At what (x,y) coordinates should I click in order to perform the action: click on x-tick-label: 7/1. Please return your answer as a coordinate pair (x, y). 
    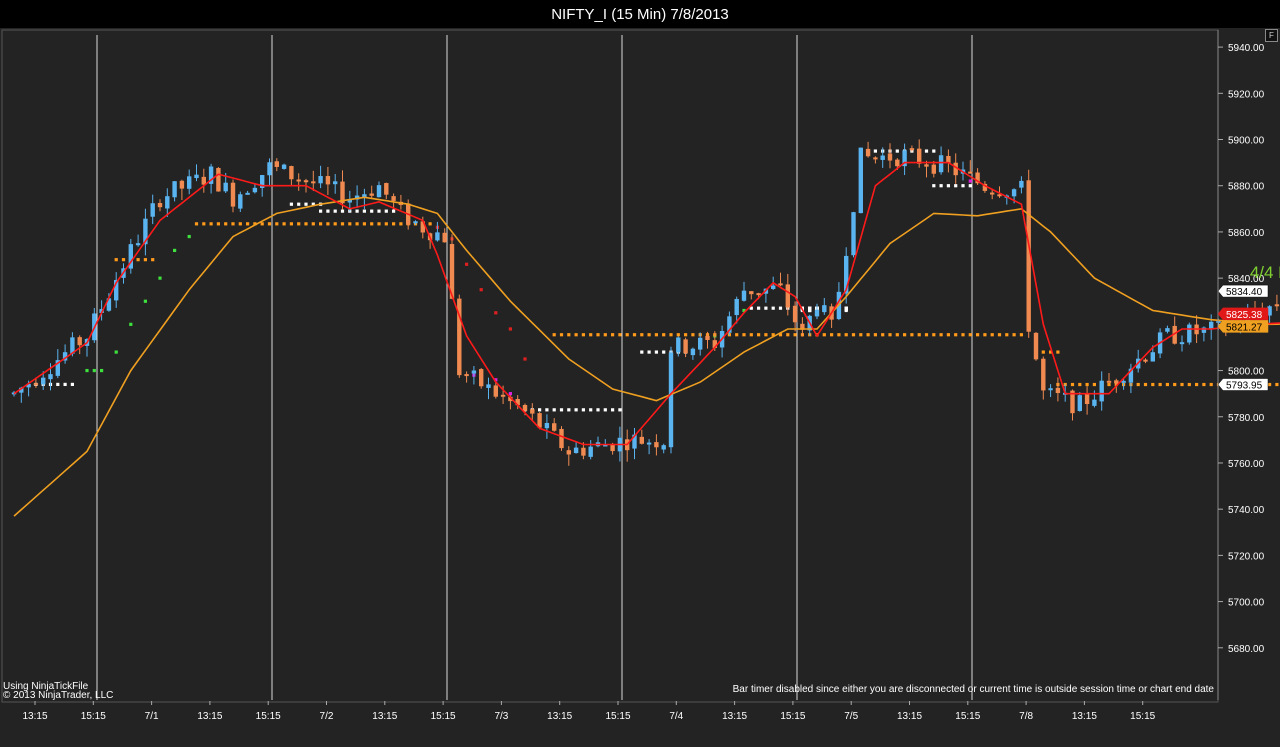
    Looking at the image, I should click on (152, 716).